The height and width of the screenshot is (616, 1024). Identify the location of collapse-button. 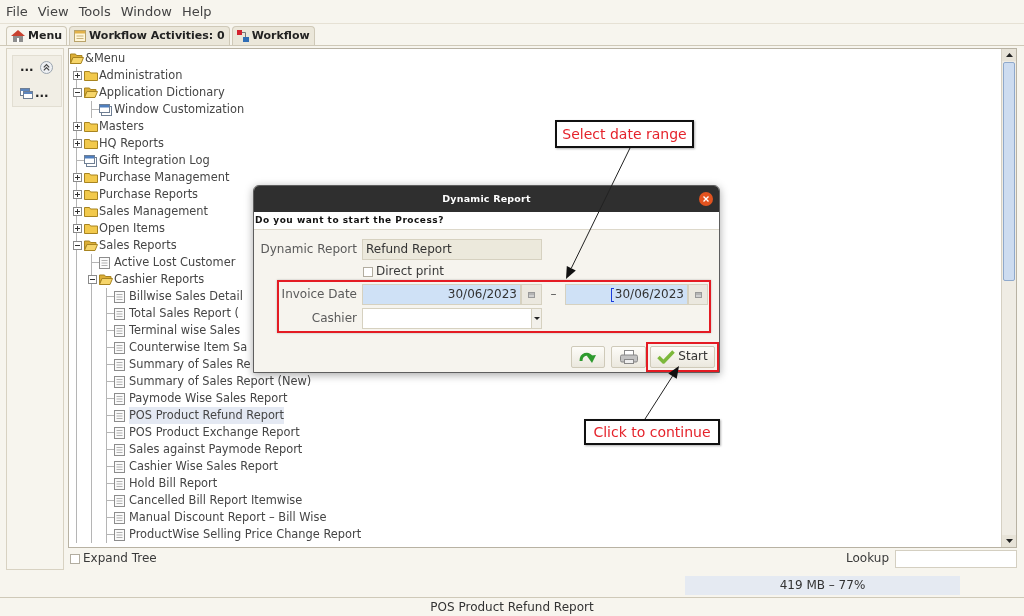
(46, 68).